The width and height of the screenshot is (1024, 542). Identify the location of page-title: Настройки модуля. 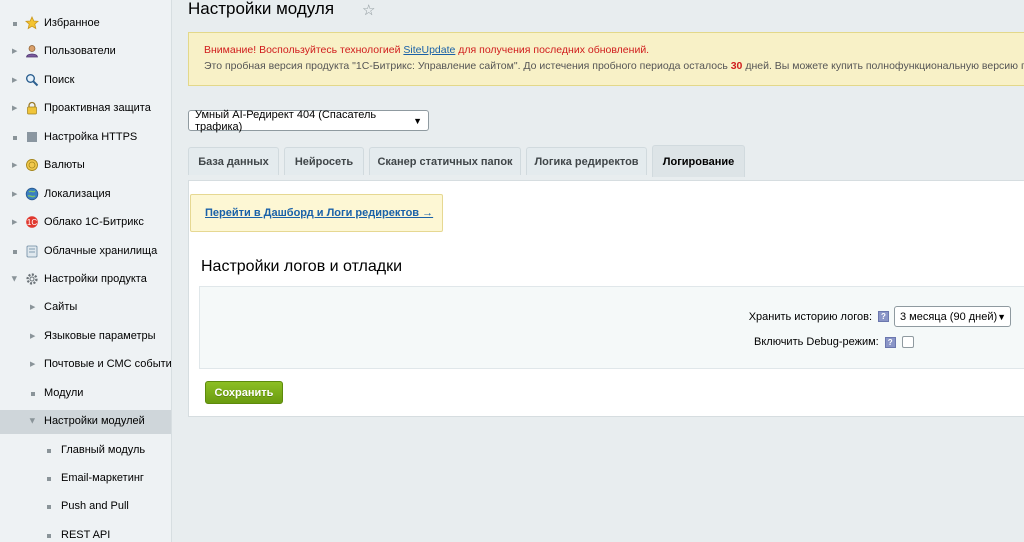
(261, 9).